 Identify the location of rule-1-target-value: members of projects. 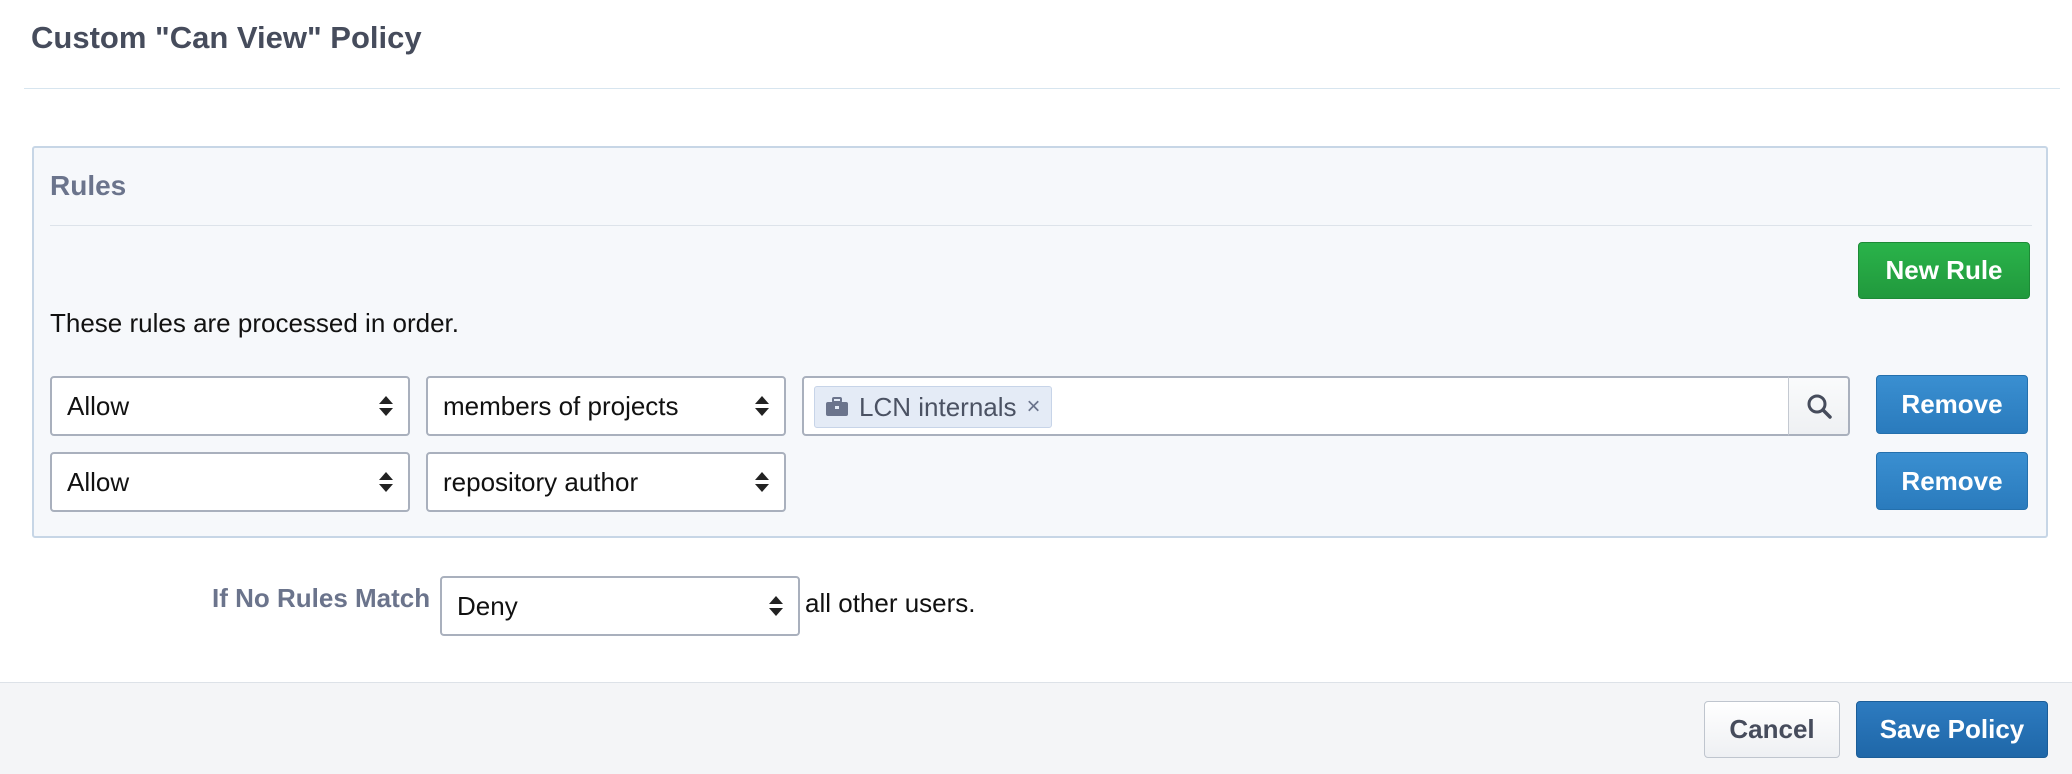
(561, 405).